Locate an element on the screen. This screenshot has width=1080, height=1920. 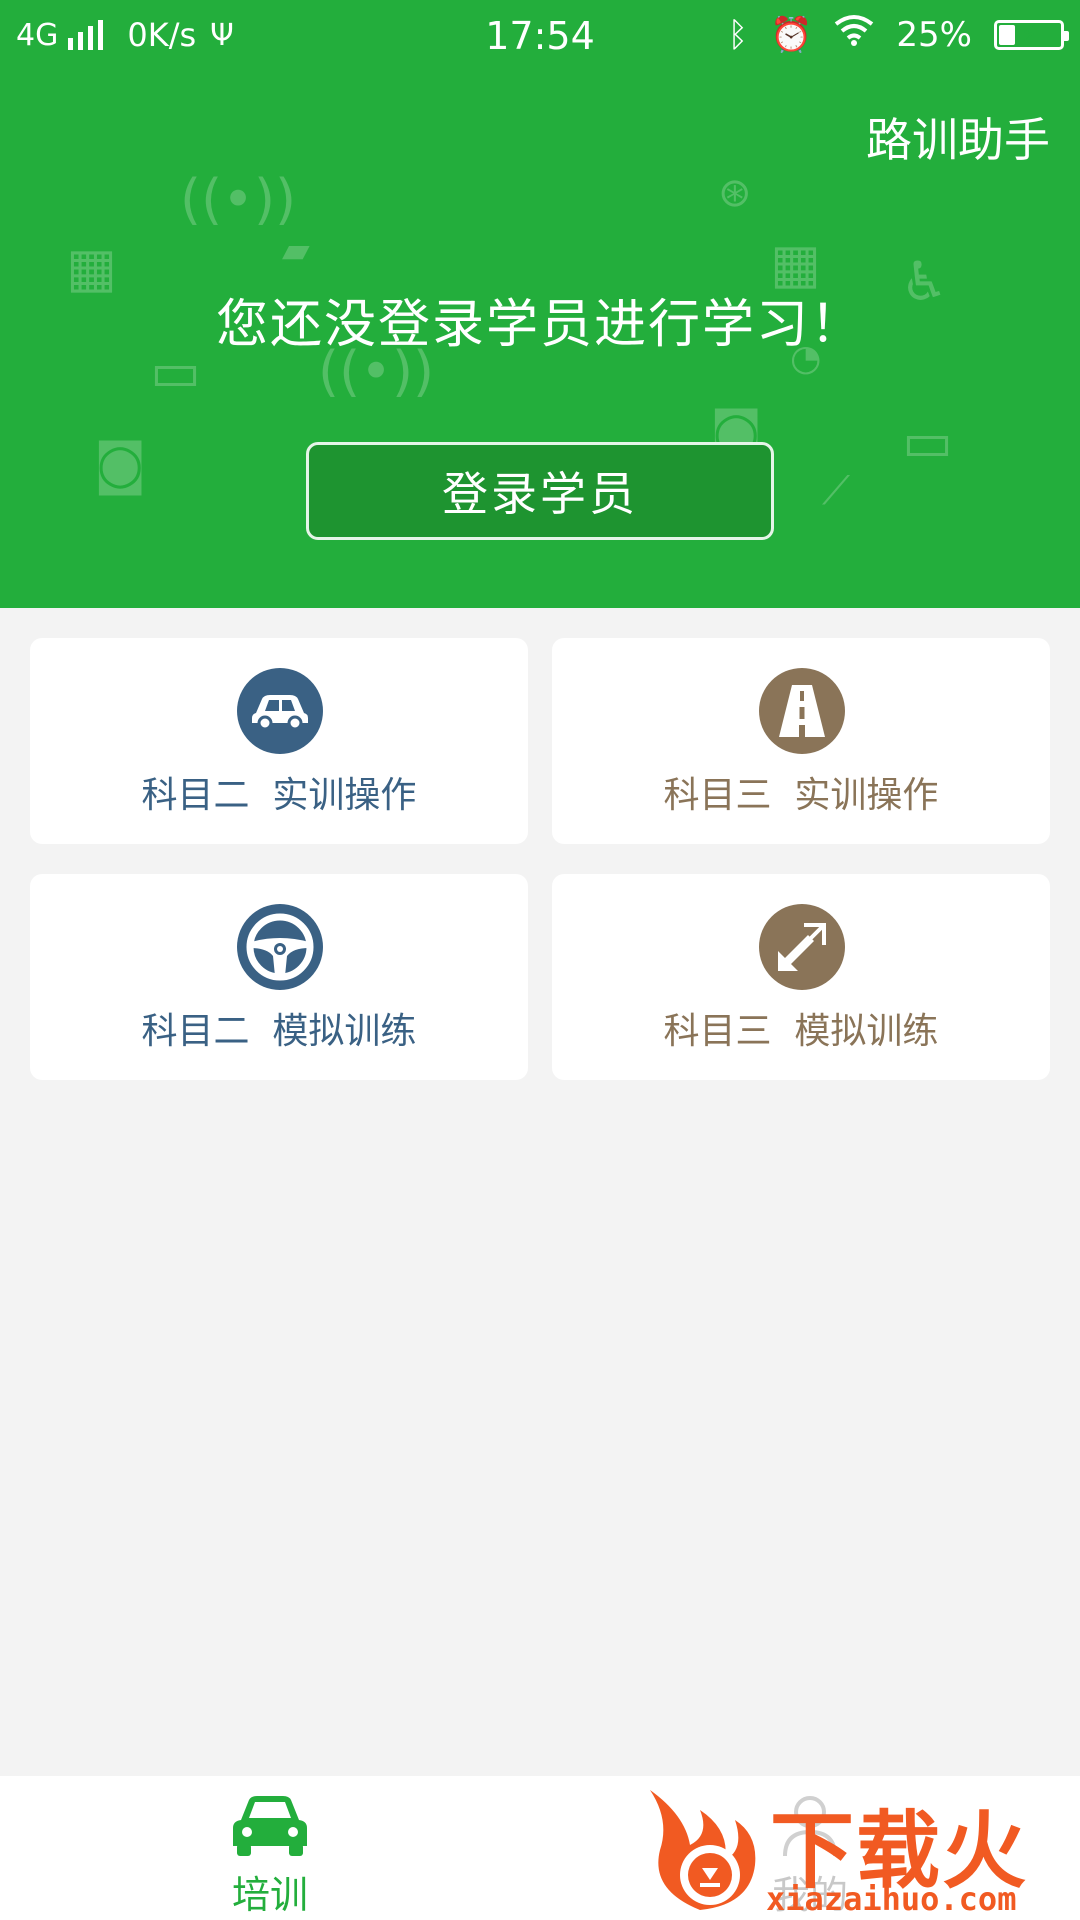
card-subject3-simulation: 科目三 模拟训练 is located at coordinates (801, 977).